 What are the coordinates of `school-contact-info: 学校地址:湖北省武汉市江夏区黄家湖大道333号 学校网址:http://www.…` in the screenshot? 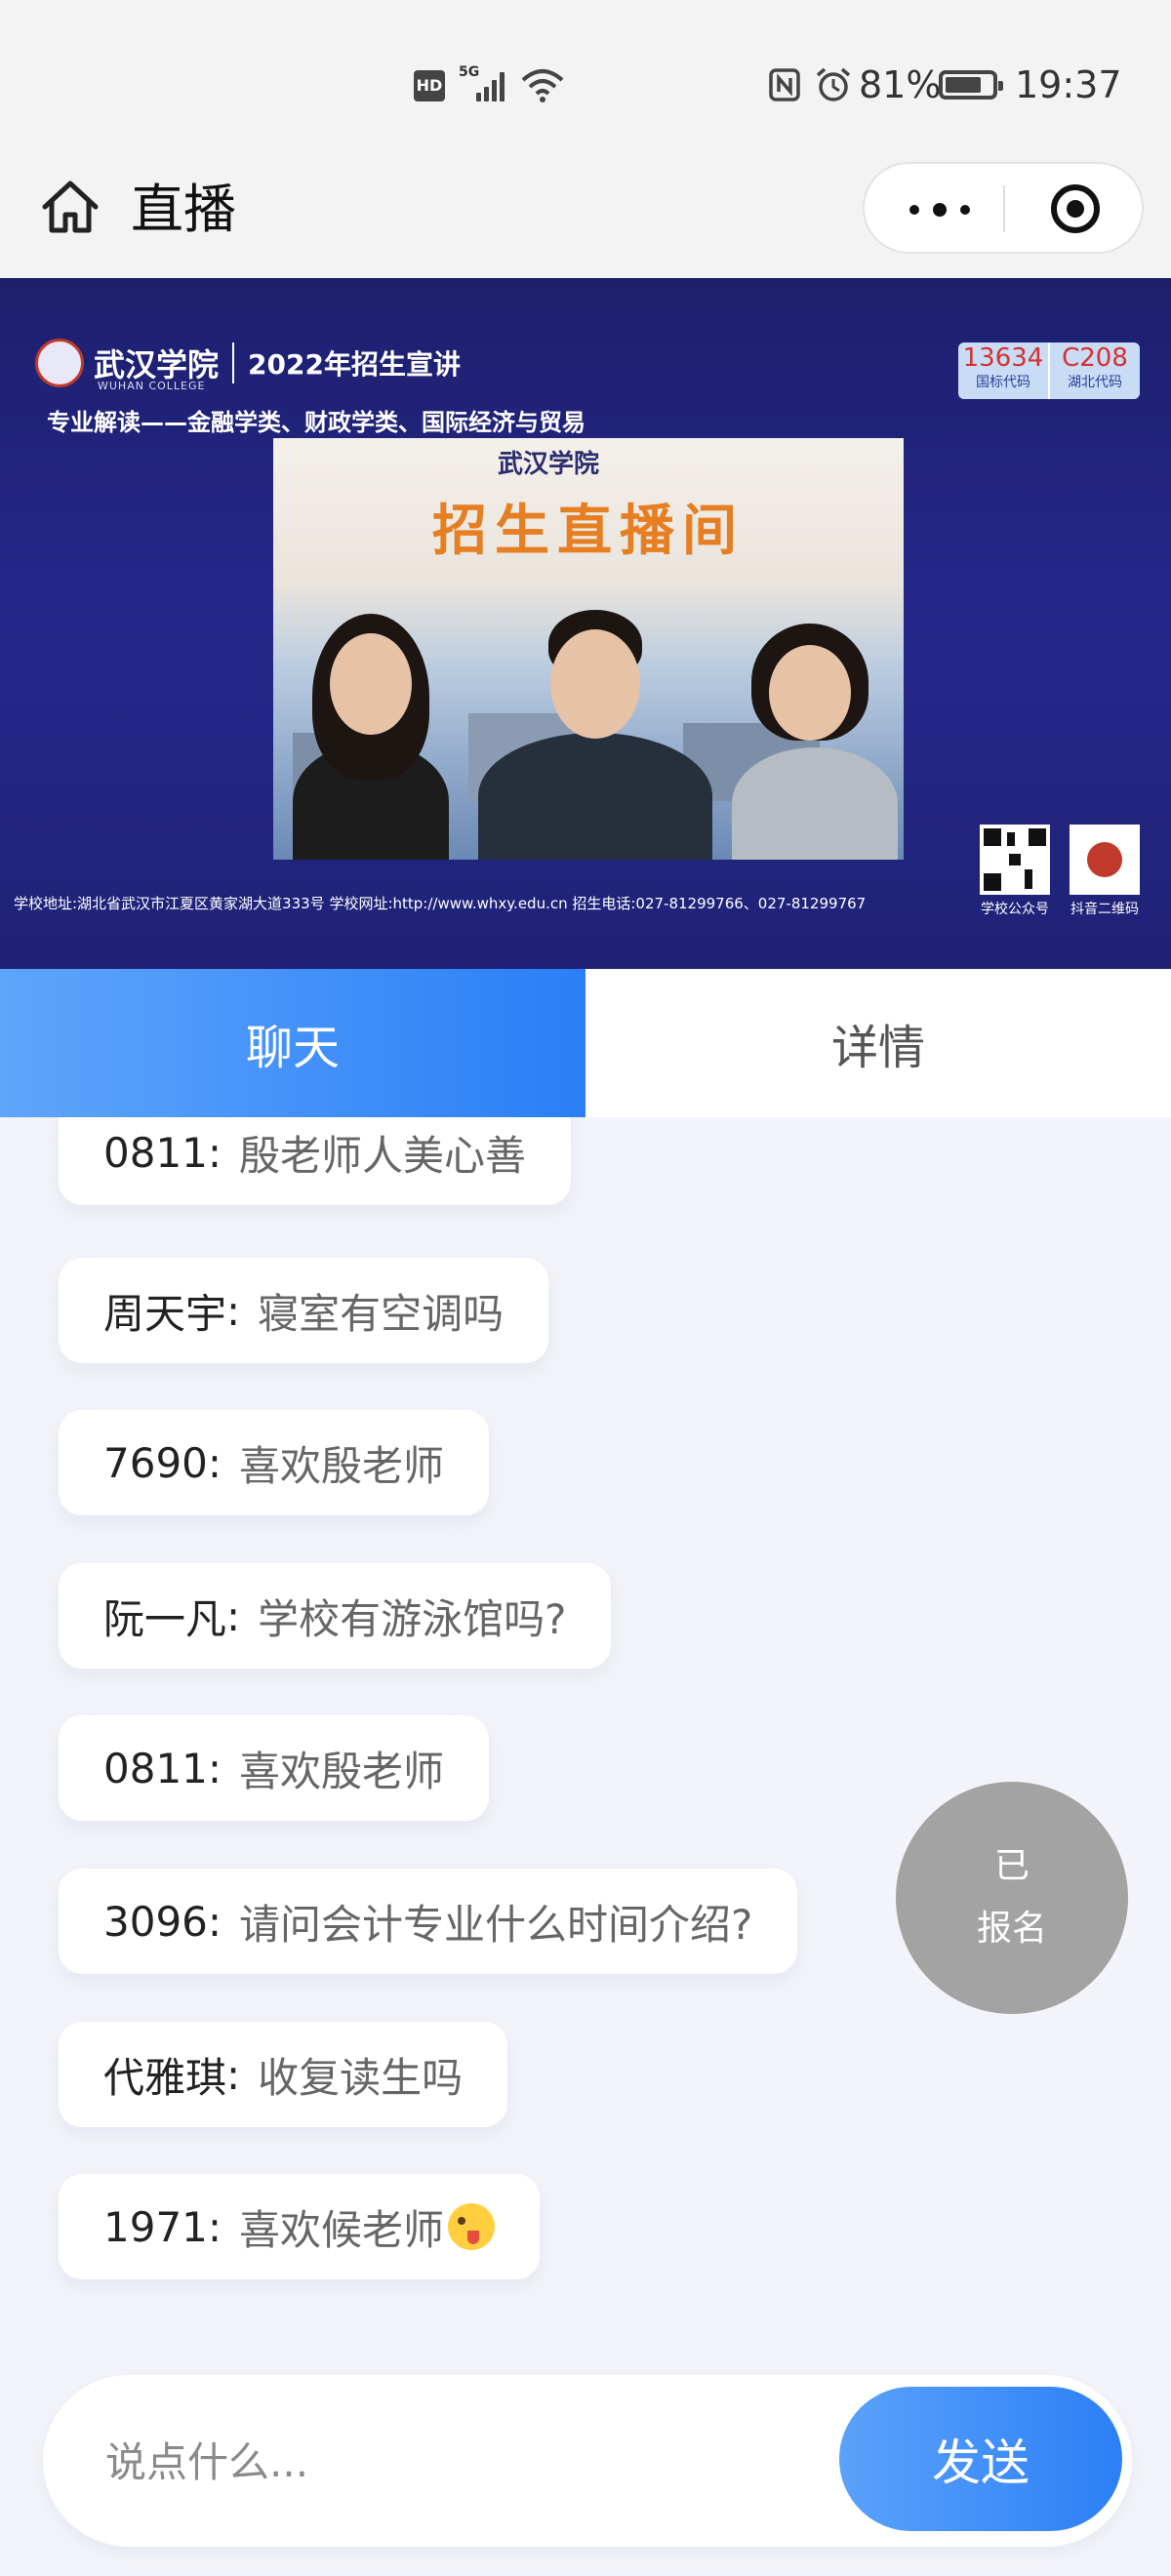 It's located at (440, 903).